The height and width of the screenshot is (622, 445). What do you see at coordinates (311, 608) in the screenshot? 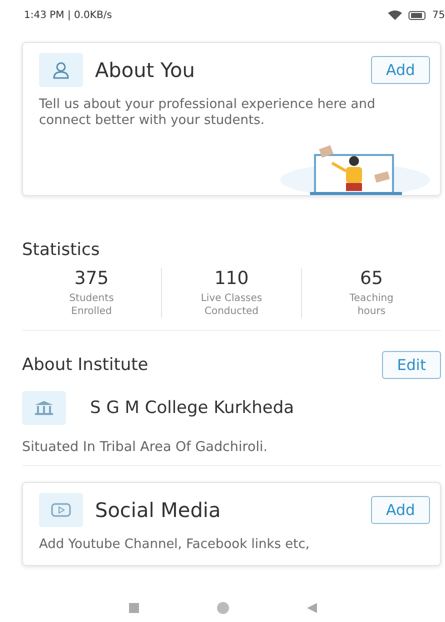
I see `back-icon` at bounding box center [311, 608].